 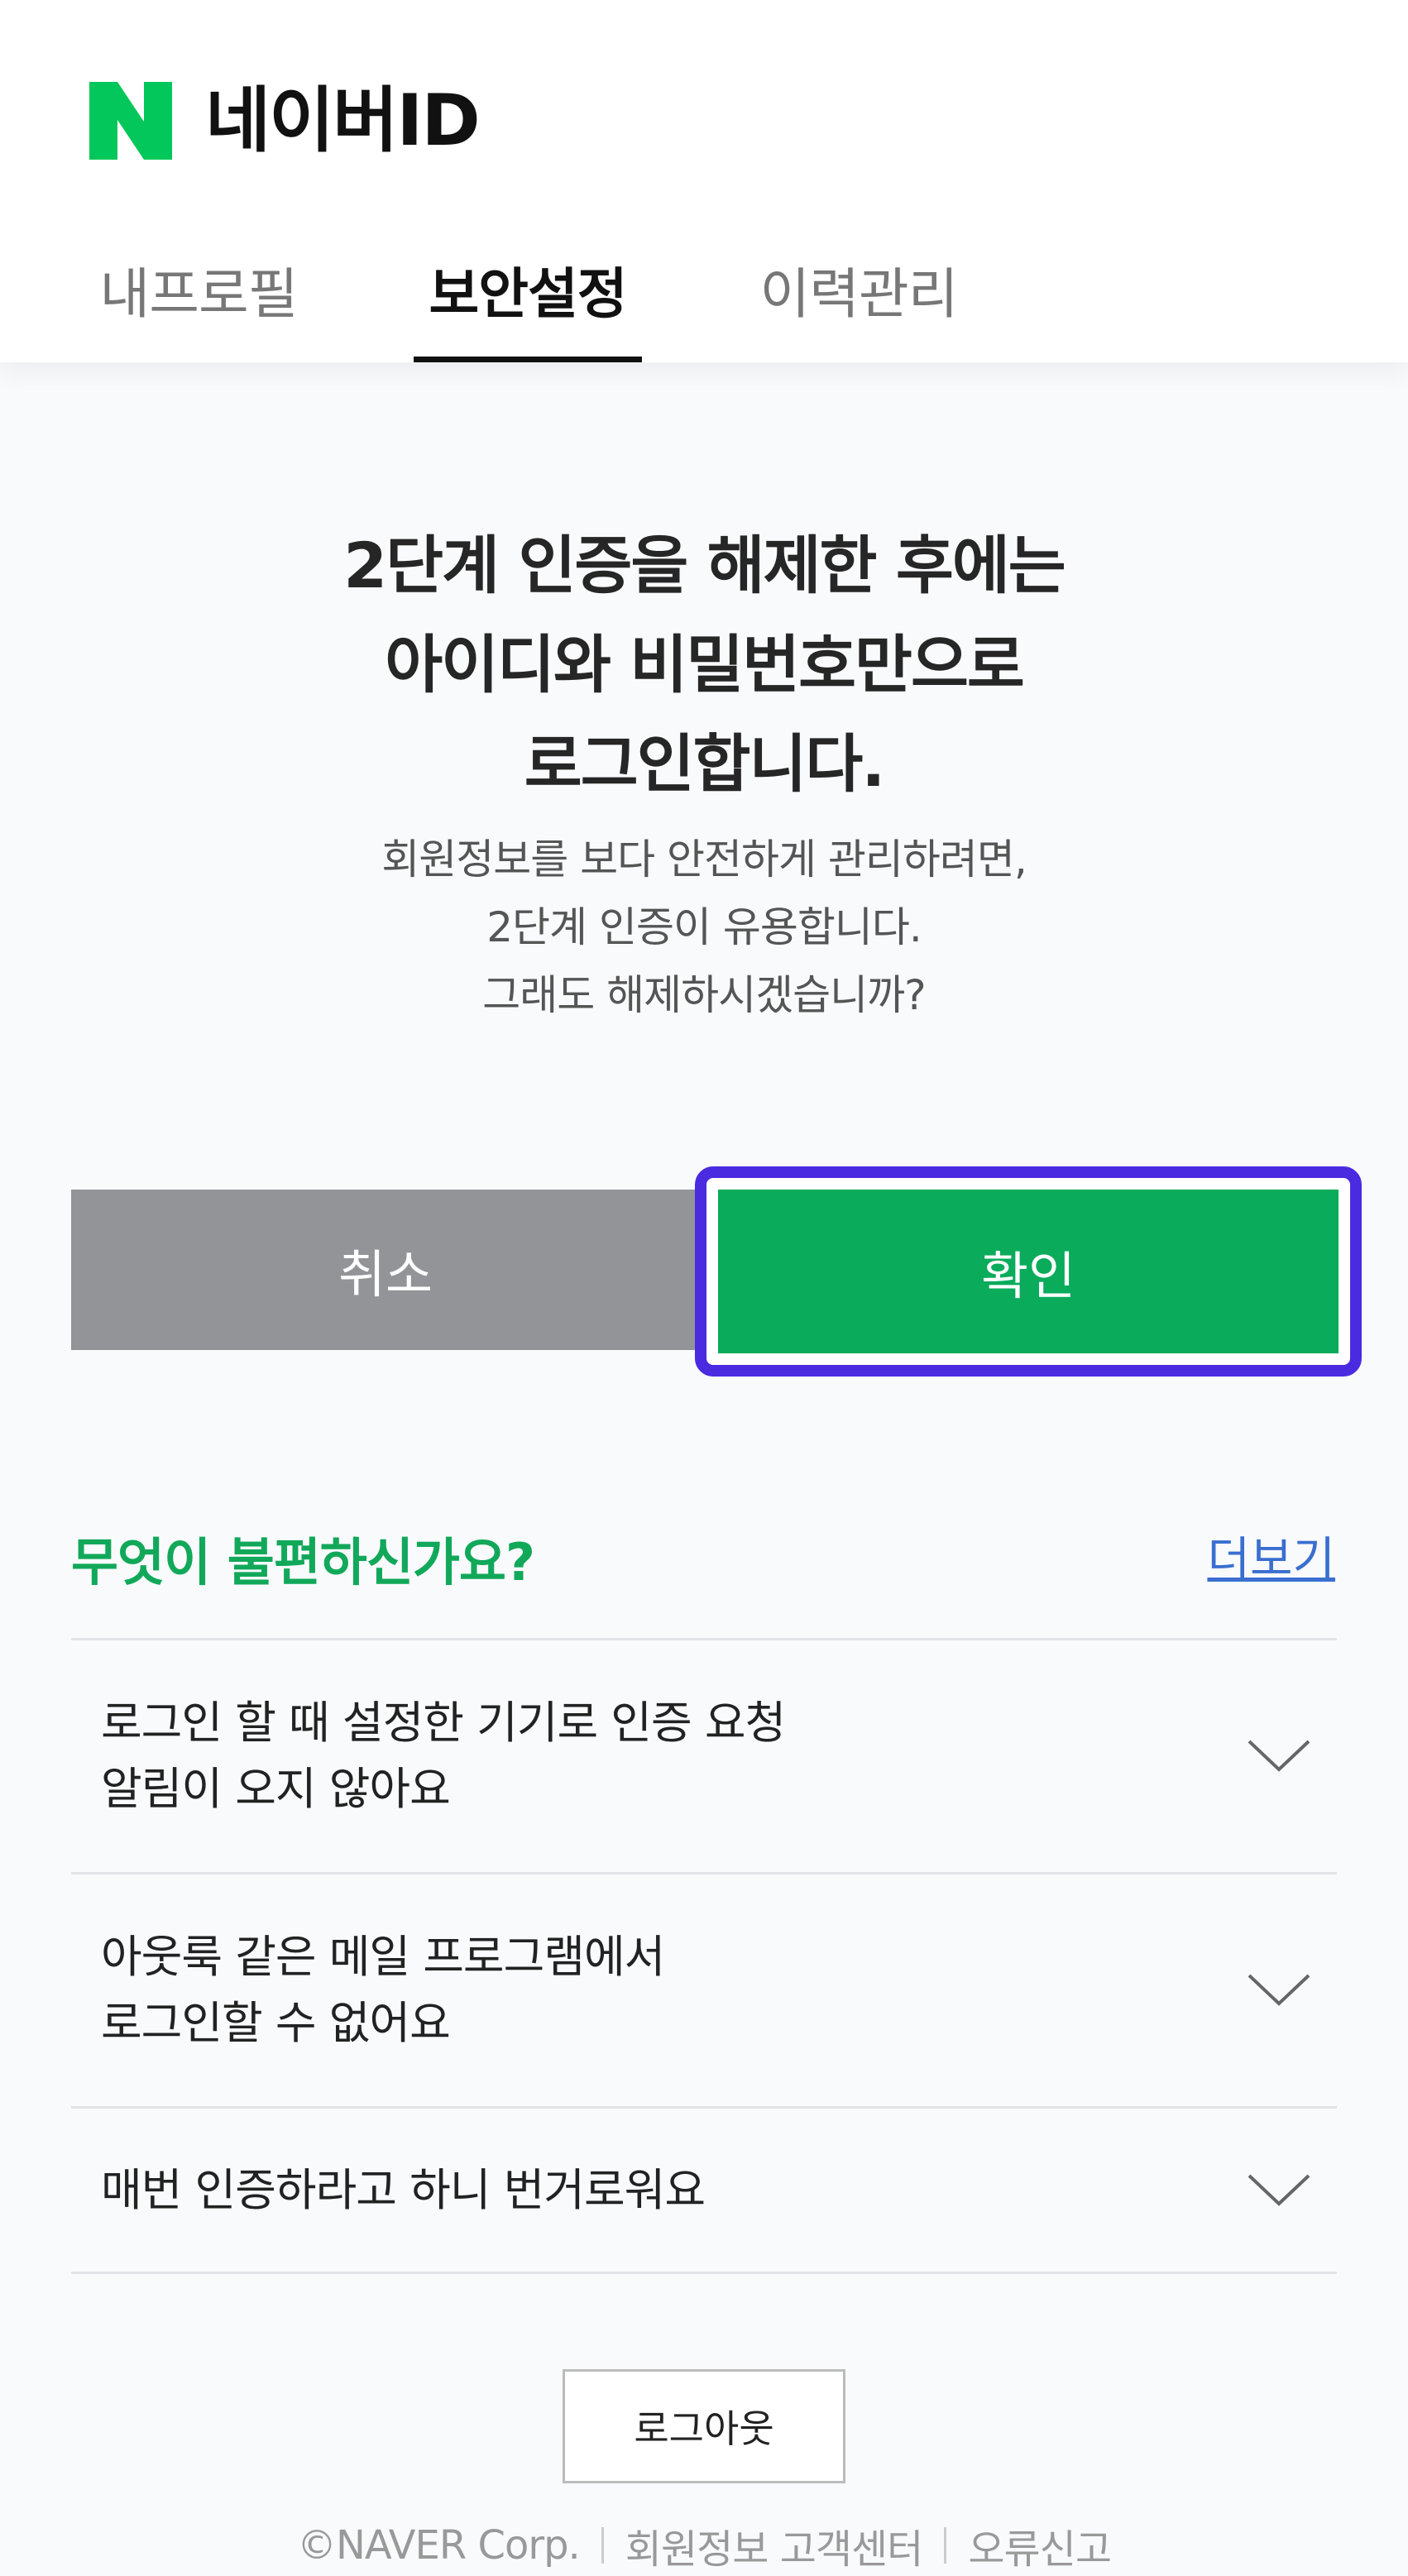 I want to click on headline-line: 아이디와 비밀번호만으로, so click(x=705, y=664).